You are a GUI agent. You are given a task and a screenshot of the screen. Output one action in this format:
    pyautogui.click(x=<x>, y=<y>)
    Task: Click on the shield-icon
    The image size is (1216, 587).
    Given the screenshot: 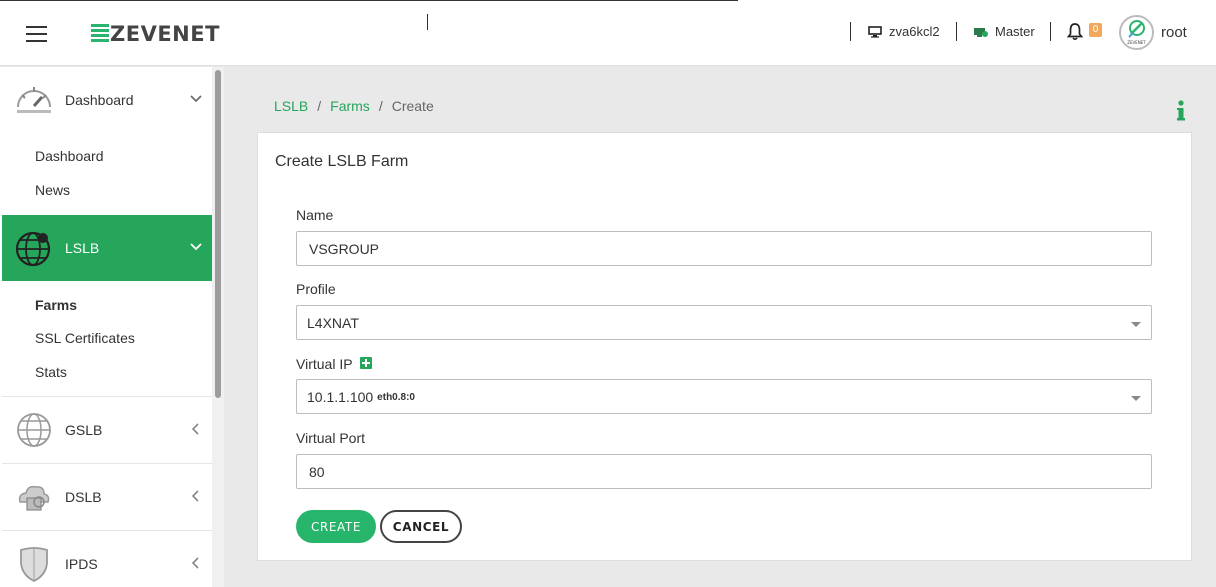 What is the action you would take?
    pyautogui.click(x=34, y=565)
    